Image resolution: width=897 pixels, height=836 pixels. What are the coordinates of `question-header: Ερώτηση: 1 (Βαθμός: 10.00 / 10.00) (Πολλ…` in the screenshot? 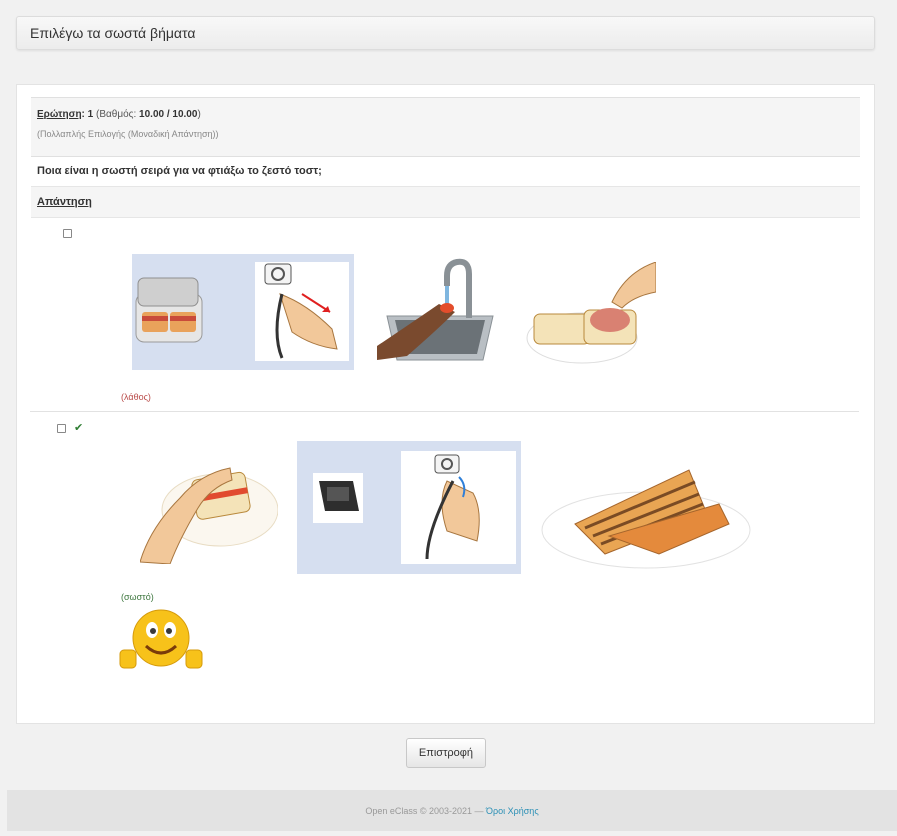 It's located at (445, 127).